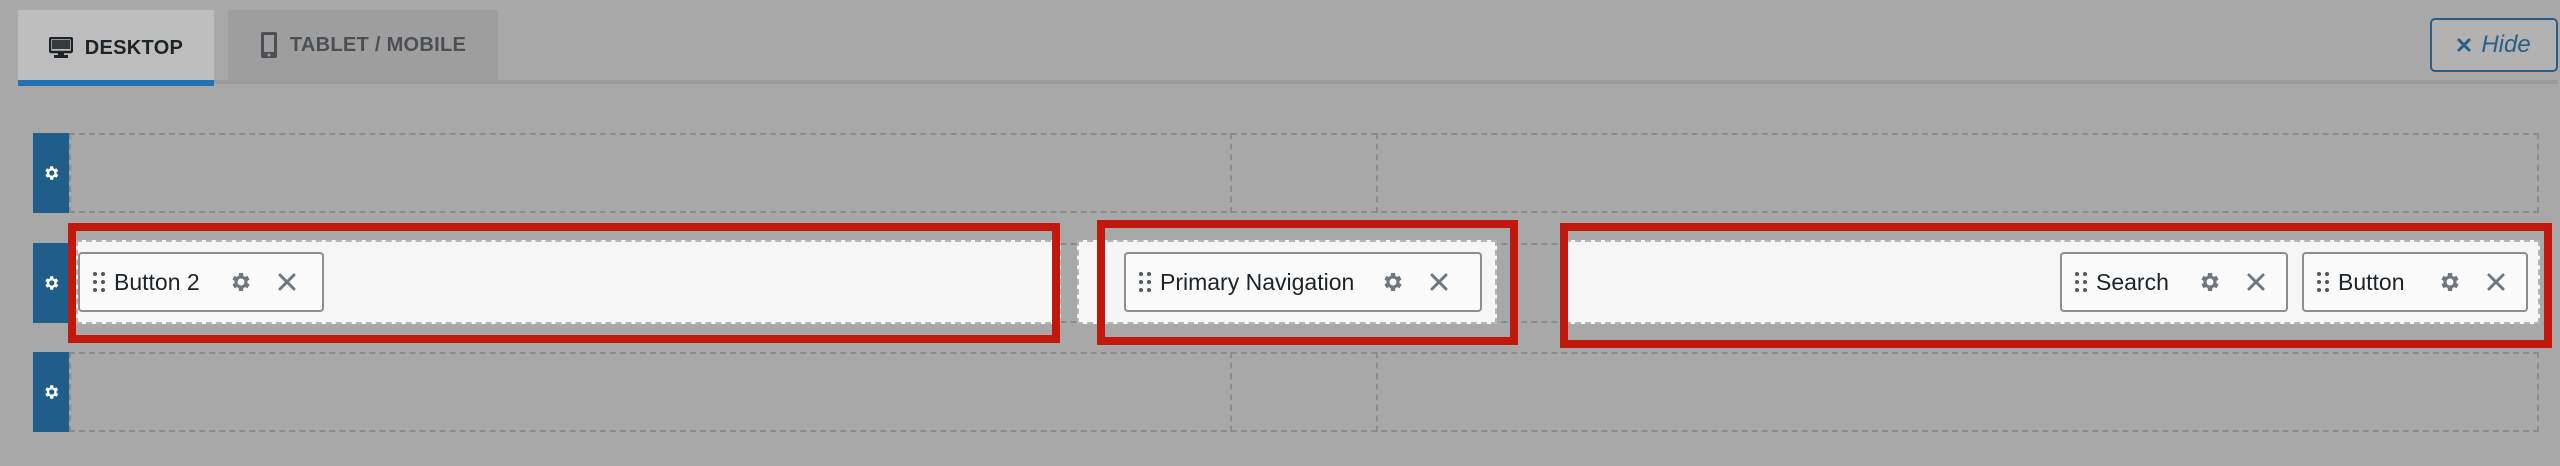 The height and width of the screenshot is (466, 2560). What do you see at coordinates (2506, 44) in the screenshot?
I see `hide-button-label: Hide` at bounding box center [2506, 44].